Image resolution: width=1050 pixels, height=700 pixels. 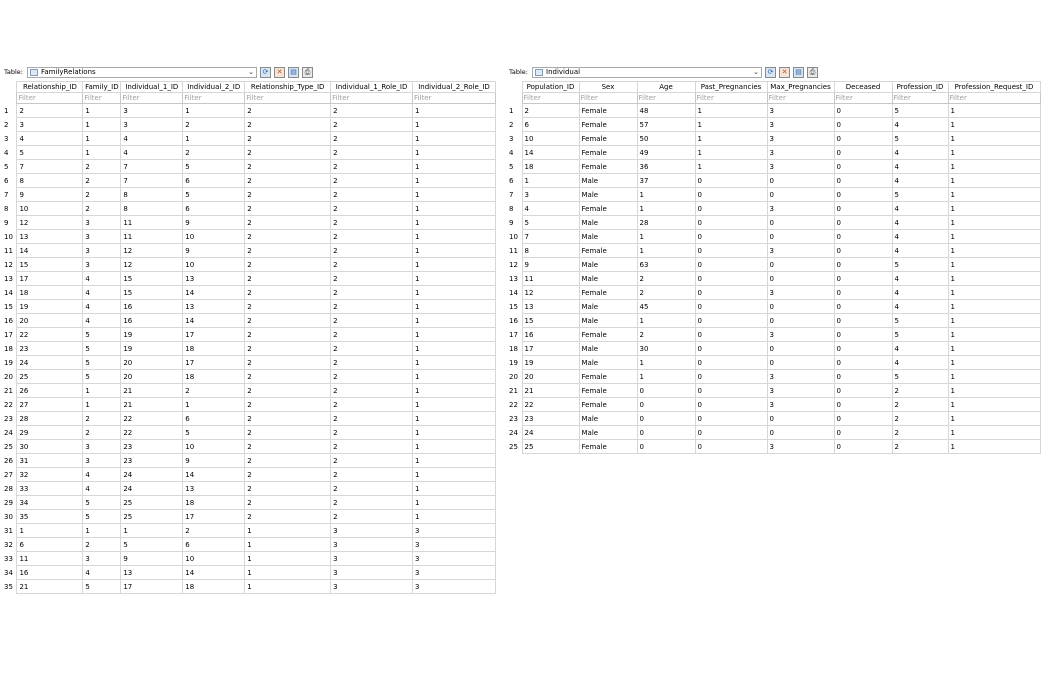 What do you see at coordinates (550, 390) in the screenshot?
I see `table-cell: 21` at bounding box center [550, 390].